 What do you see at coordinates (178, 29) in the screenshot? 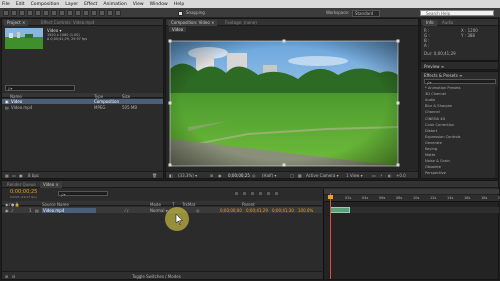
I see `composition-name-tab: Video` at bounding box center [178, 29].